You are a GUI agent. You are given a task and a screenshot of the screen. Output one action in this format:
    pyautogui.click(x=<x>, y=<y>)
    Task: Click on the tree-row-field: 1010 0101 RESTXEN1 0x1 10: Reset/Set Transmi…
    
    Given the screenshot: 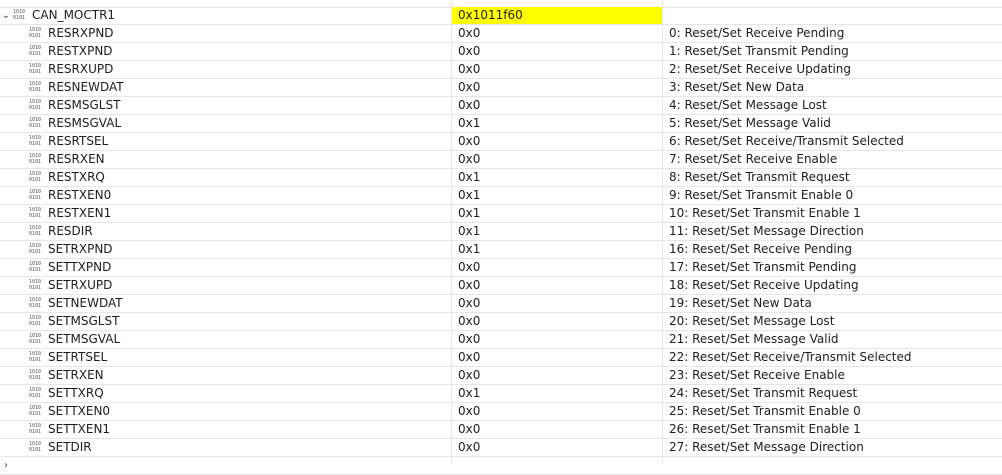 What is the action you would take?
    pyautogui.click(x=501, y=214)
    